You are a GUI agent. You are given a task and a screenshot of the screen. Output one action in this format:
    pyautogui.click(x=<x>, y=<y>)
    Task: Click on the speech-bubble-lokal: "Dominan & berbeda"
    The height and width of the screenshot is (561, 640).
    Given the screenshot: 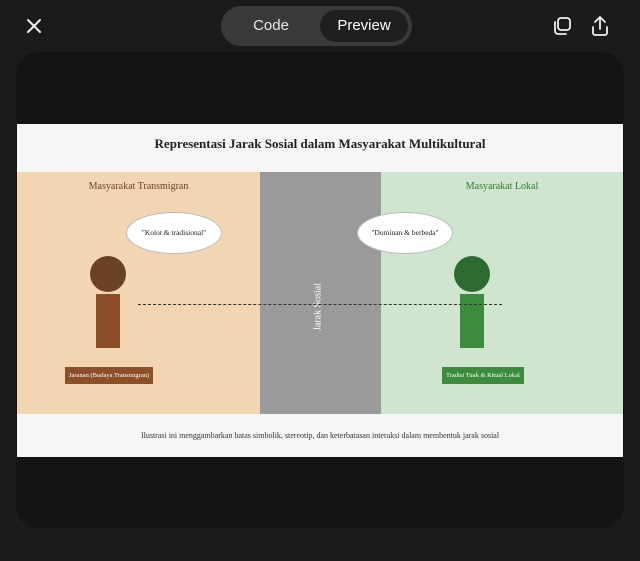 What is the action you would take?
    pyautogui.click(x=405, y=233)
    